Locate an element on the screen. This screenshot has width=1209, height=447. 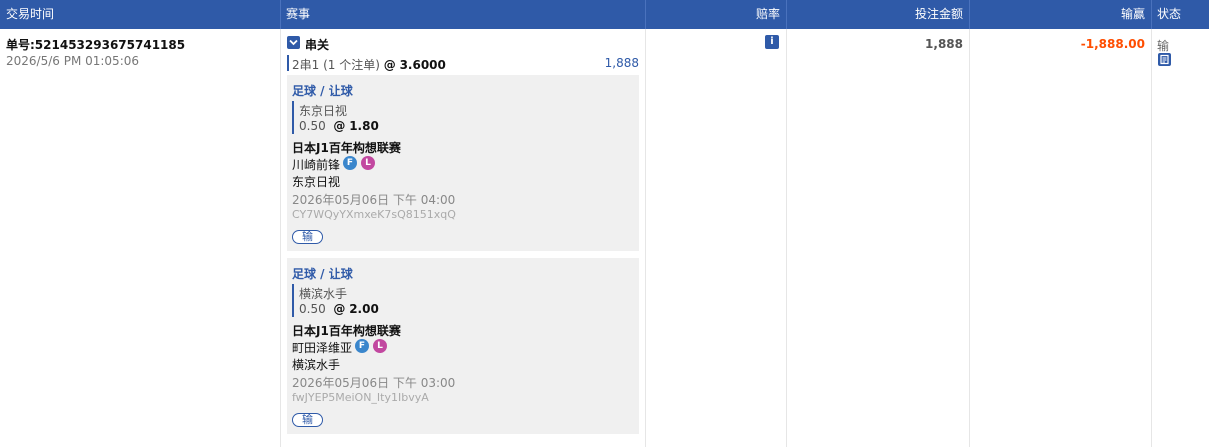
header-time: 交易时间 is located at coordinates (30, 14).